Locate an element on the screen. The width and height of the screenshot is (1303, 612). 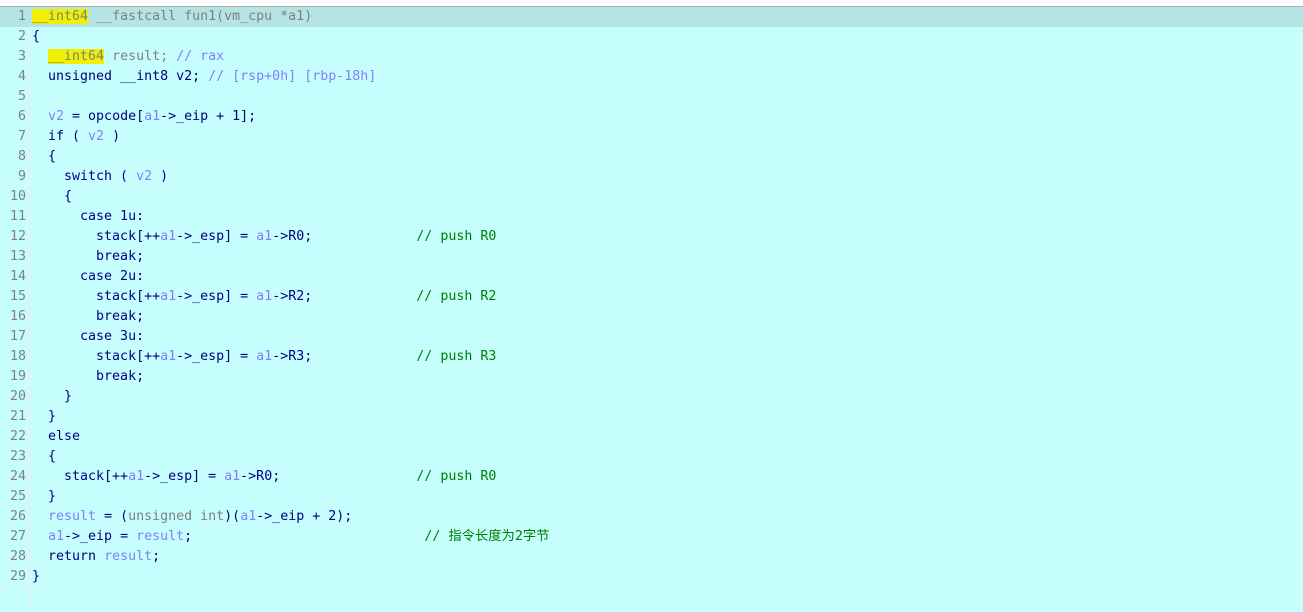
line-number: 23 is located at coordinates (17, 456).